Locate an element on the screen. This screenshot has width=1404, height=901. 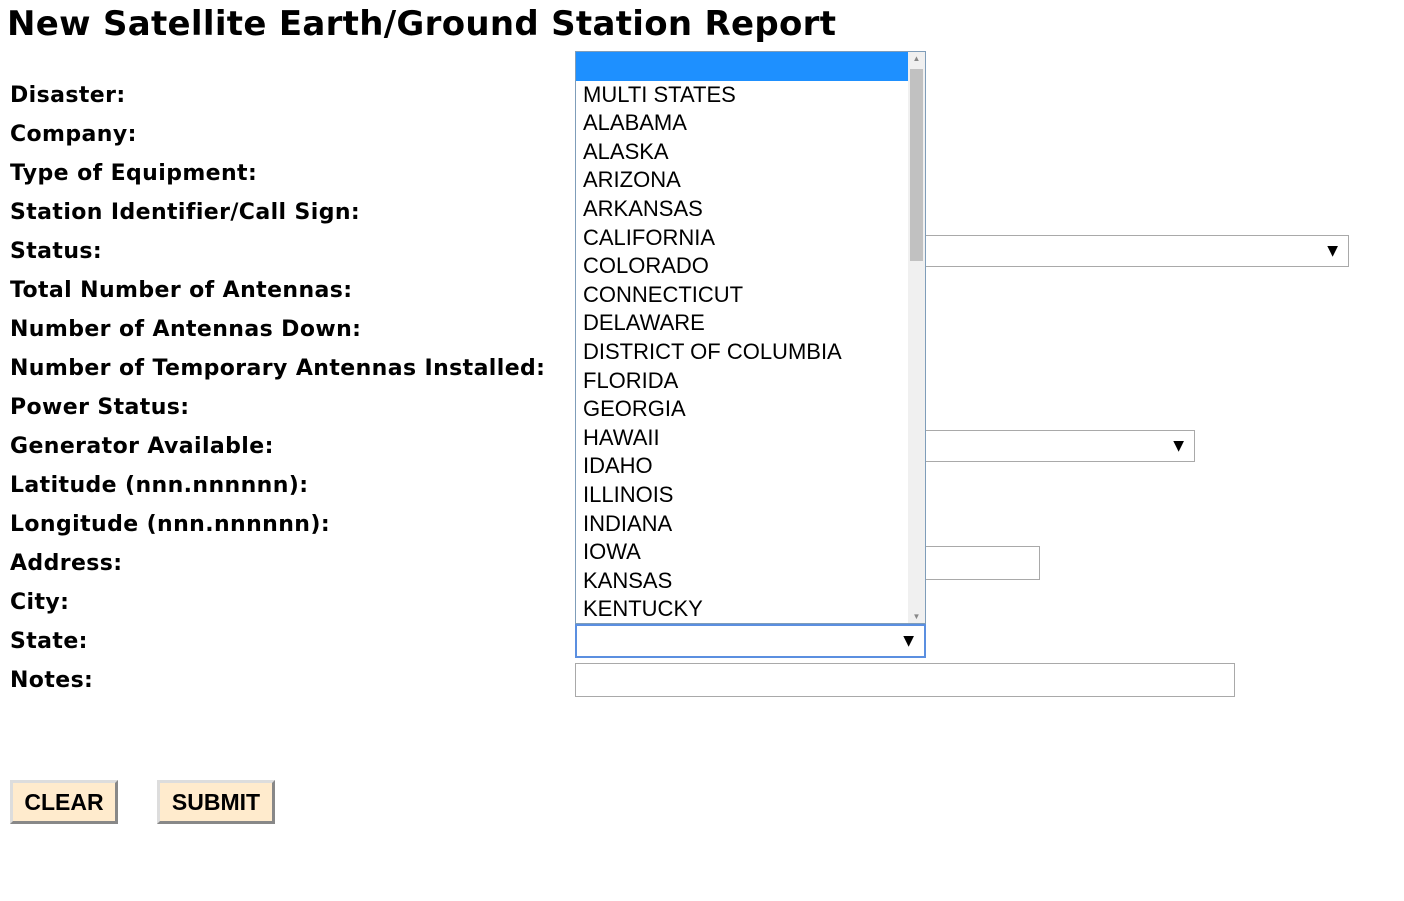
state-option: COLORADO is located at coordinates (742, 266).